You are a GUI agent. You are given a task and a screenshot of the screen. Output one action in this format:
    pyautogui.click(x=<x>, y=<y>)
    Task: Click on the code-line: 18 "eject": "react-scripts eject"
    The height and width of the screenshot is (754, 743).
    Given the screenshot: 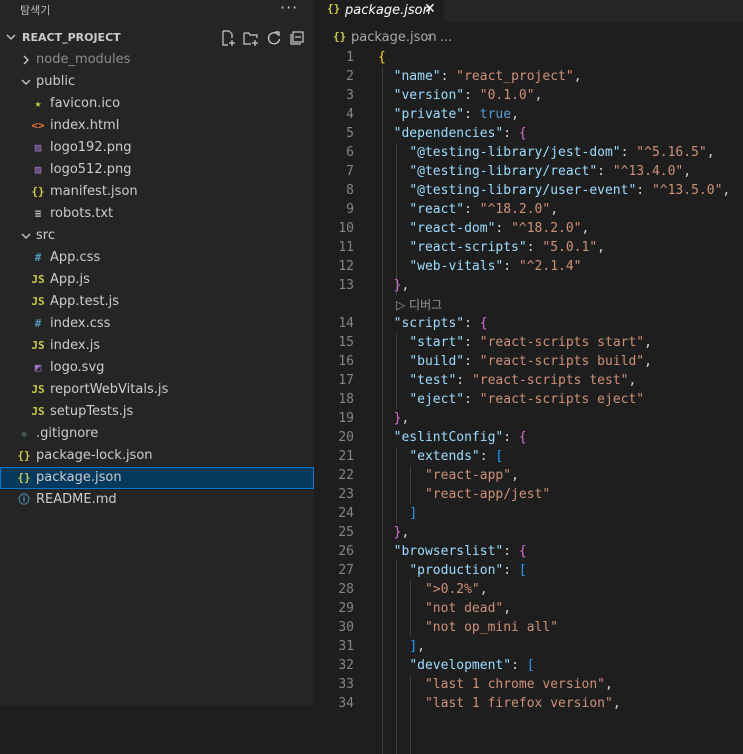 What is the action you would take?
    pyautogui.click(x=528, y=399)
    